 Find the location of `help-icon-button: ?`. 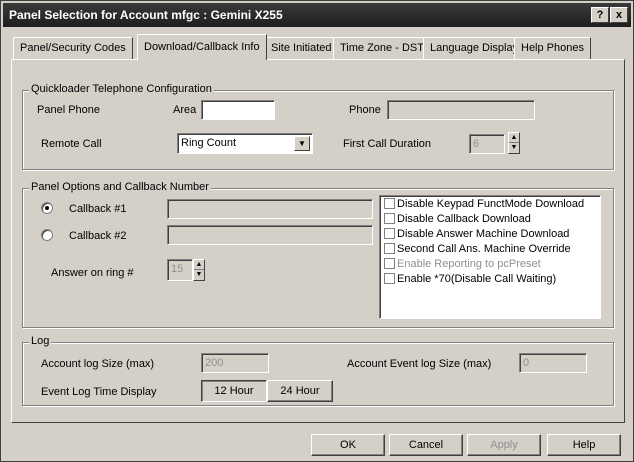

help-icon-button: ? is located at coordinates (600, 15).